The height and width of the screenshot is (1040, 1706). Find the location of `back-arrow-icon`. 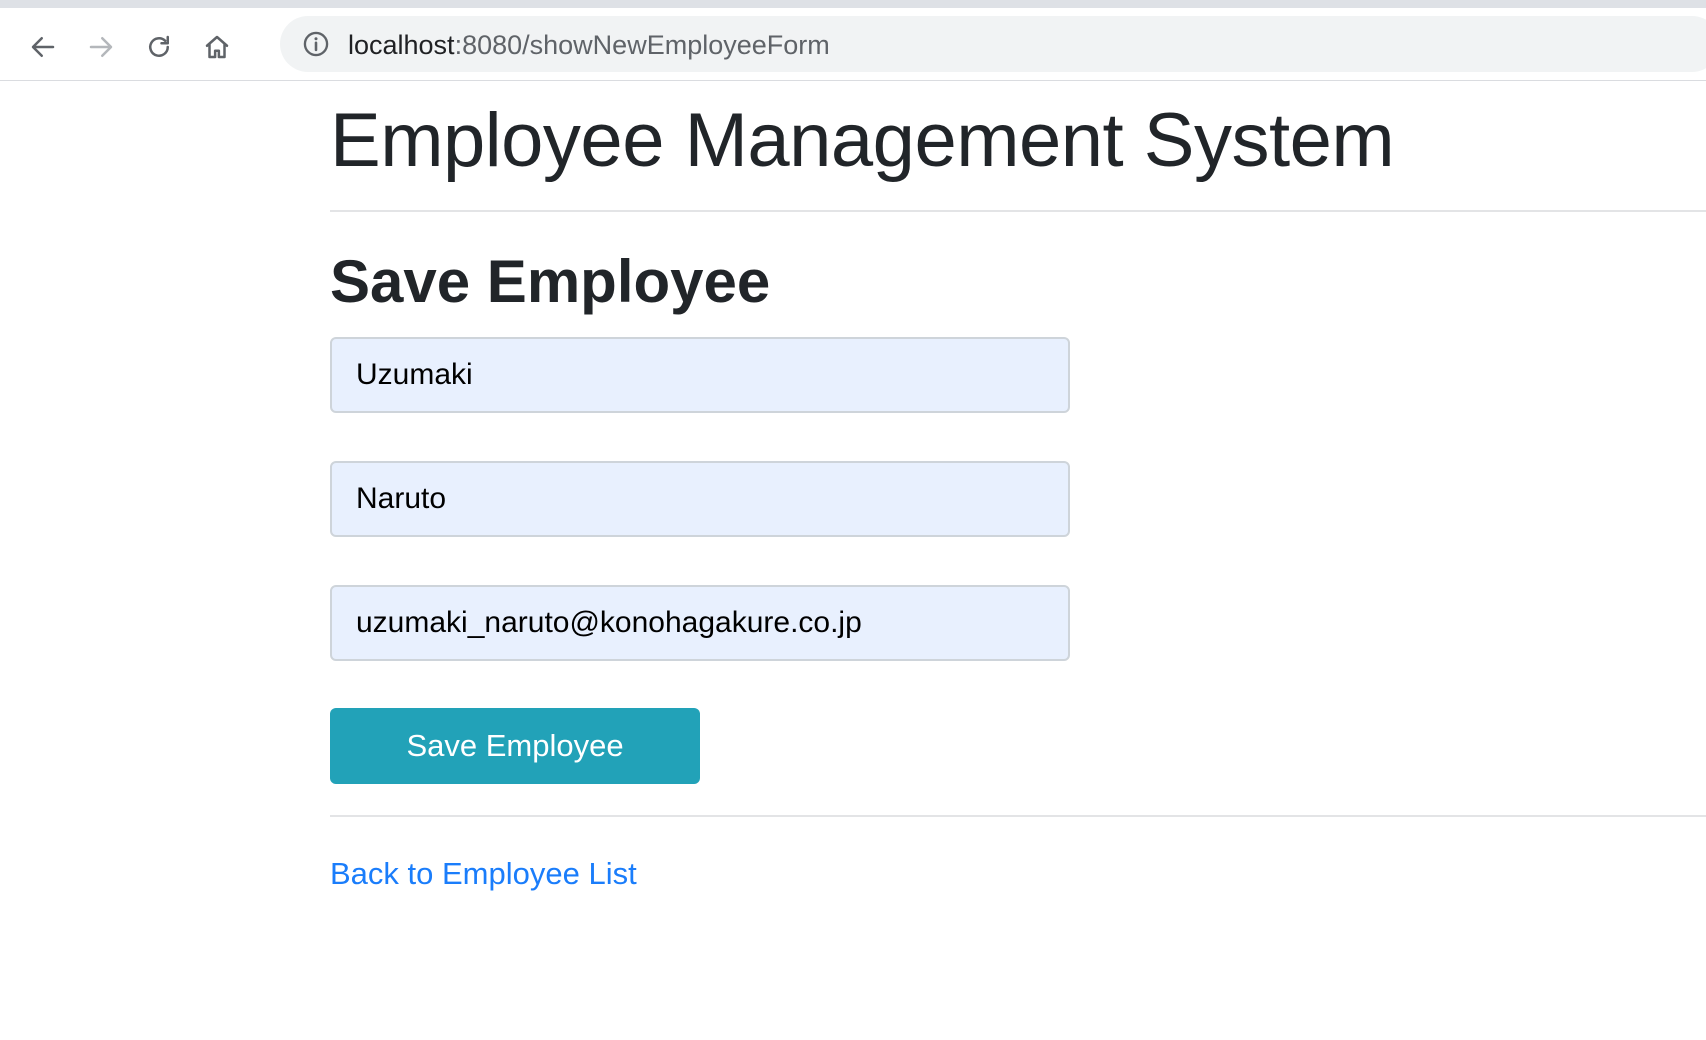

back-arrow-icon is located at coordinates (43, 47).